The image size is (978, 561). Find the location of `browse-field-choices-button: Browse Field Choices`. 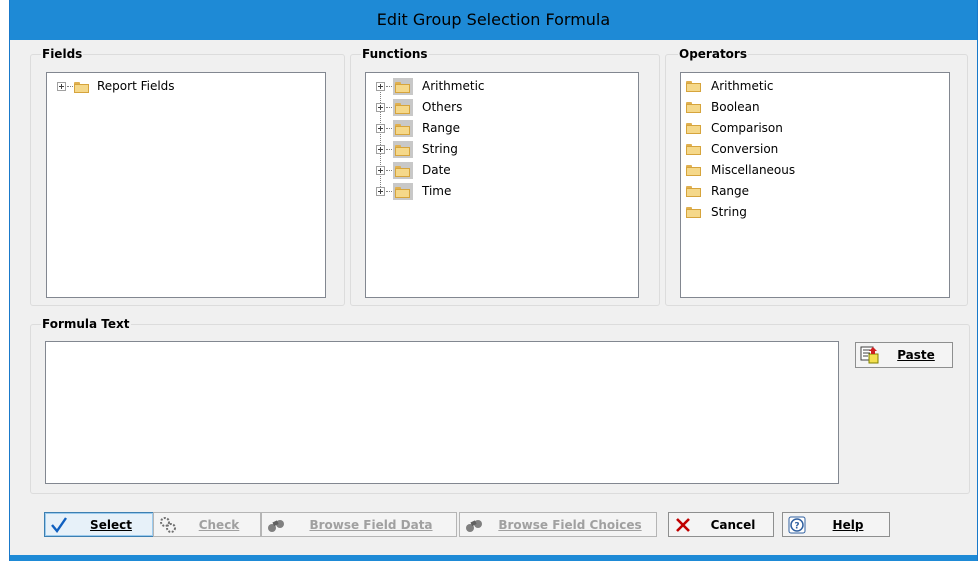

browse-field-choices-button: Browse Field Choices is located at coordinates (558, 524).